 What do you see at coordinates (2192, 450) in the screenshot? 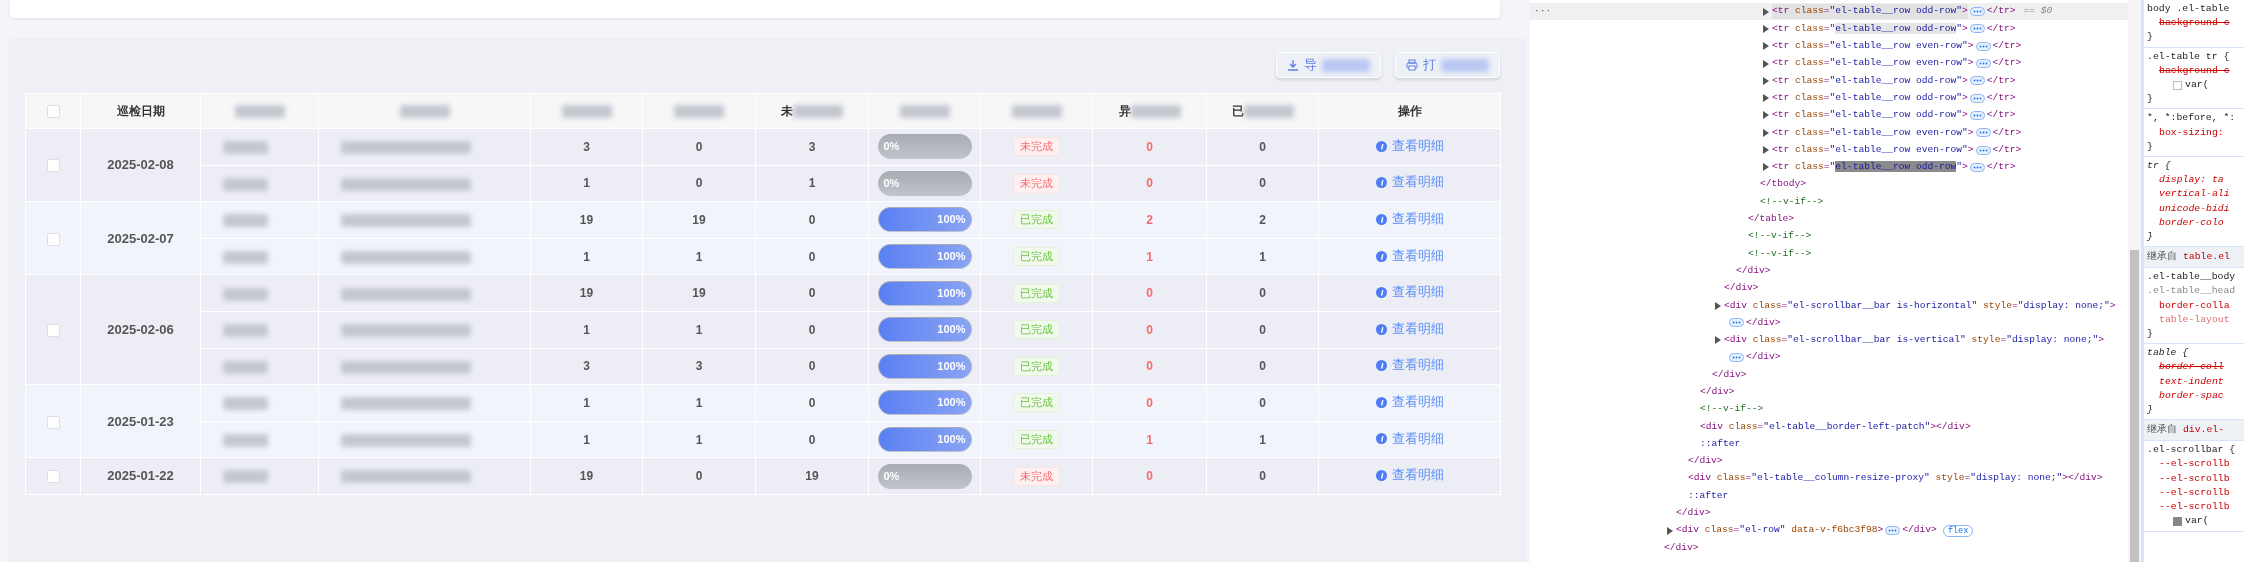
I see `css-selector: .el-scrollbar {` at bounding box center [2192, 450].